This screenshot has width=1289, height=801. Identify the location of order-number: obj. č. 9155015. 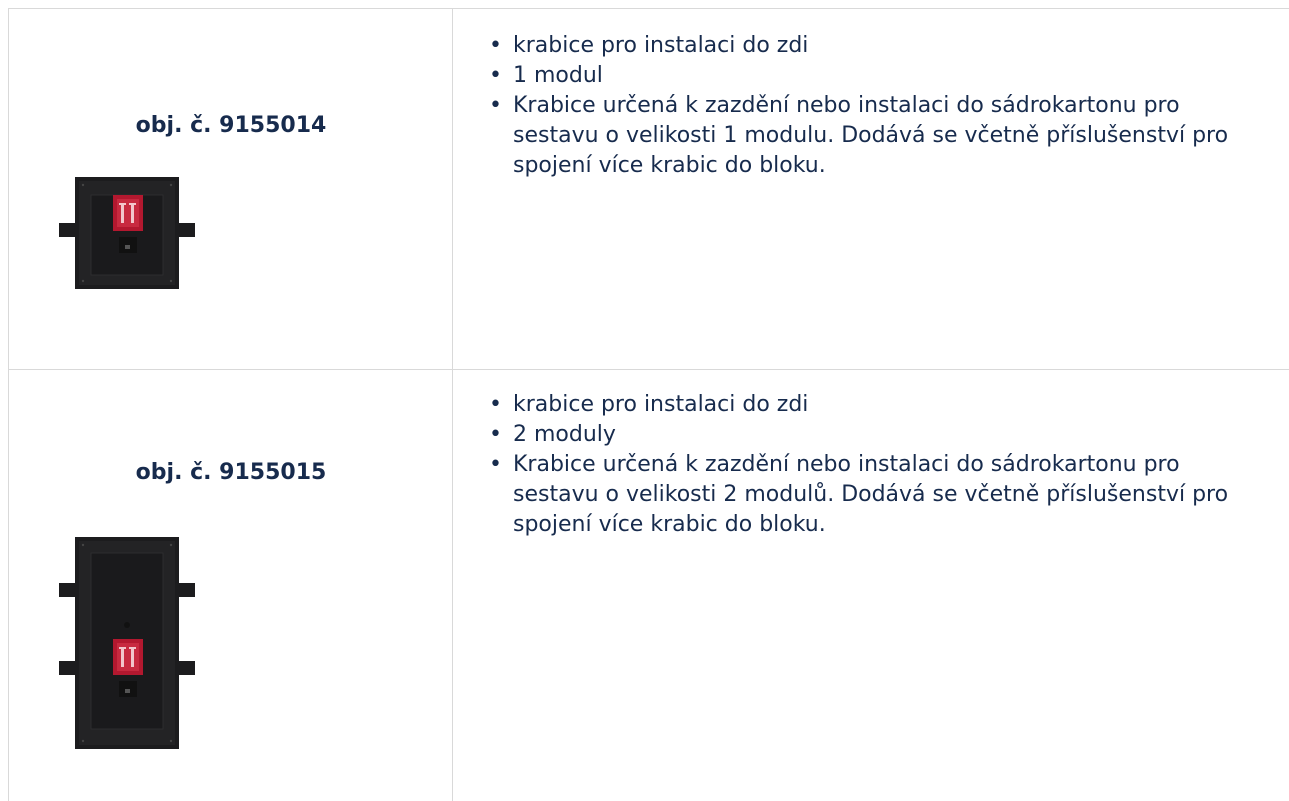
(231, 472).